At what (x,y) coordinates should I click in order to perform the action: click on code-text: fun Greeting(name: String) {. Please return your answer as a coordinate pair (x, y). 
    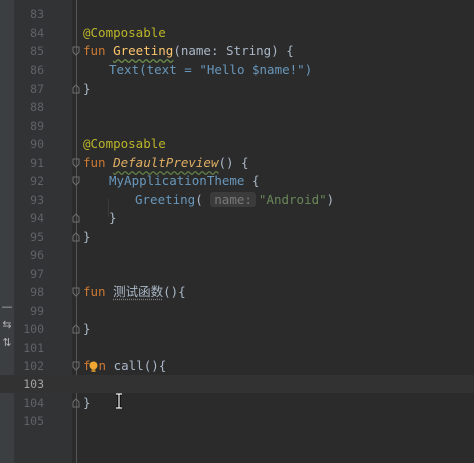
    Looking at the image, I should click on (188, 51).